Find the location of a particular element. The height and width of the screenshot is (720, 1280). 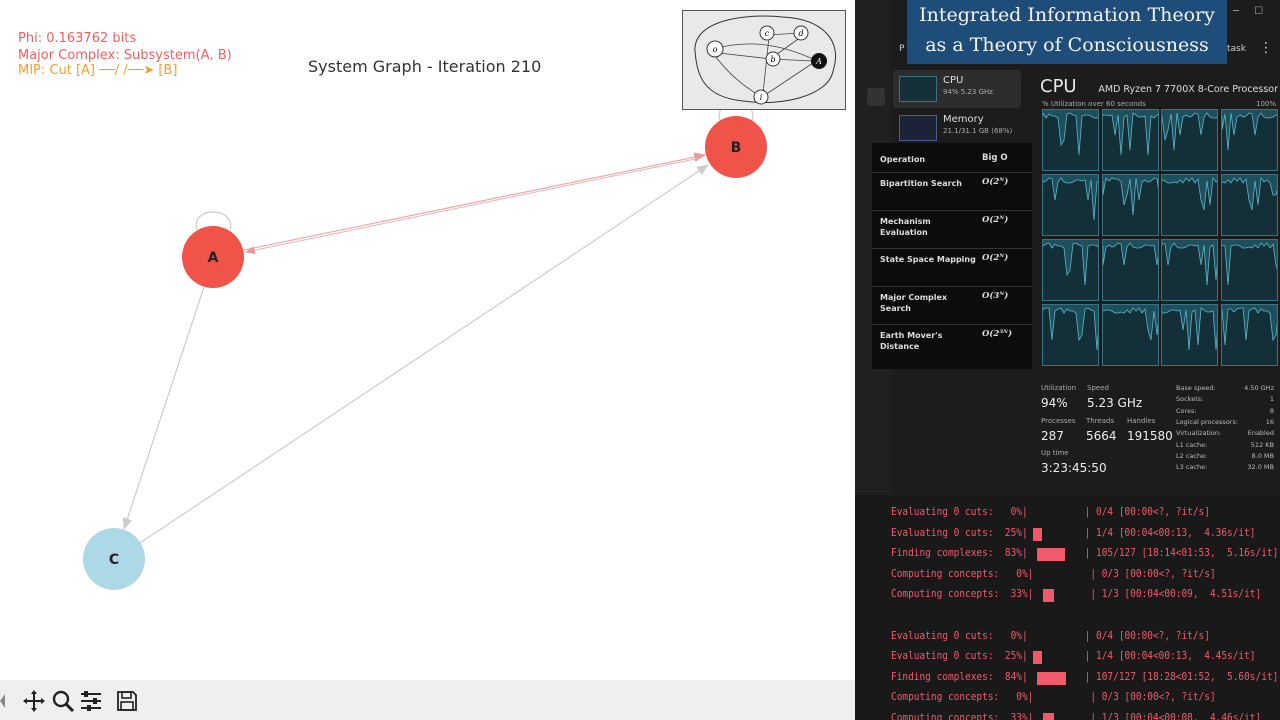

edge-a-to-b is located at coordinates (475, 201).